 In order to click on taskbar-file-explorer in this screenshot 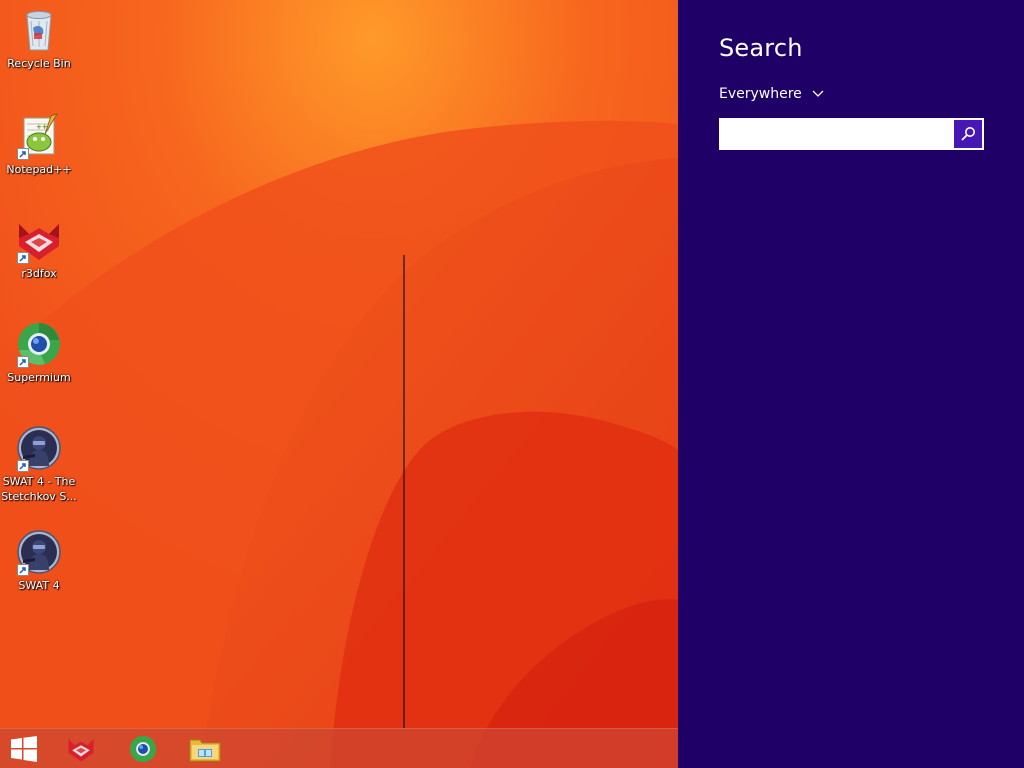, I will do `click(205, 748)`.